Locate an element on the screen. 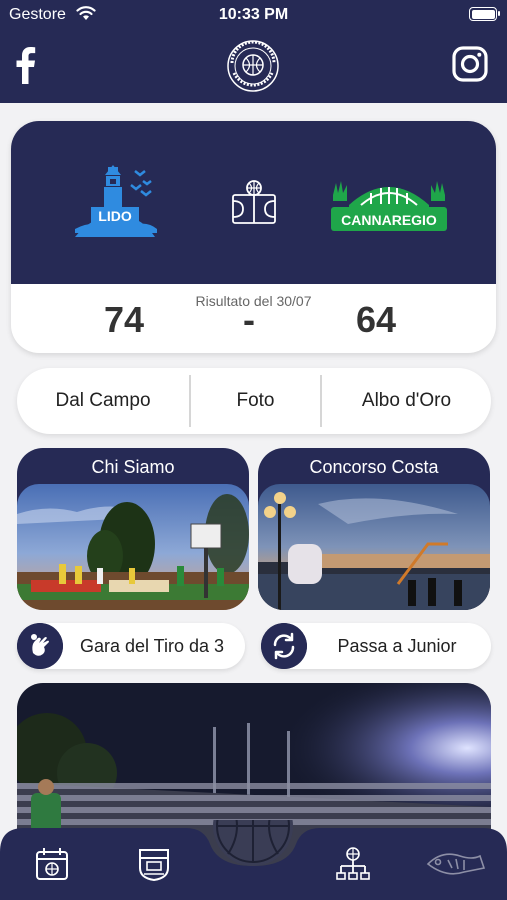  concorso-costa-card: Concorso Costa is located at coordinates (374, 529).